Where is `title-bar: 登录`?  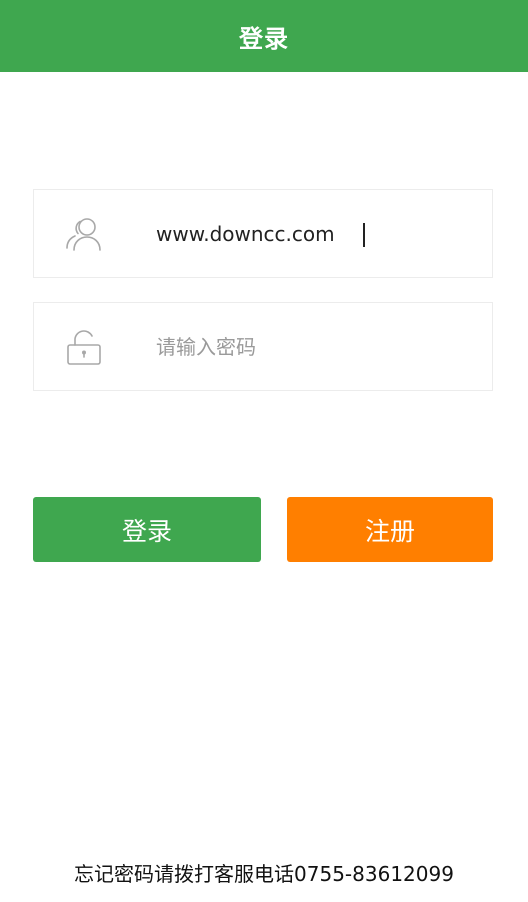
title-bar: 登录 is located at coordinates (264, 36).